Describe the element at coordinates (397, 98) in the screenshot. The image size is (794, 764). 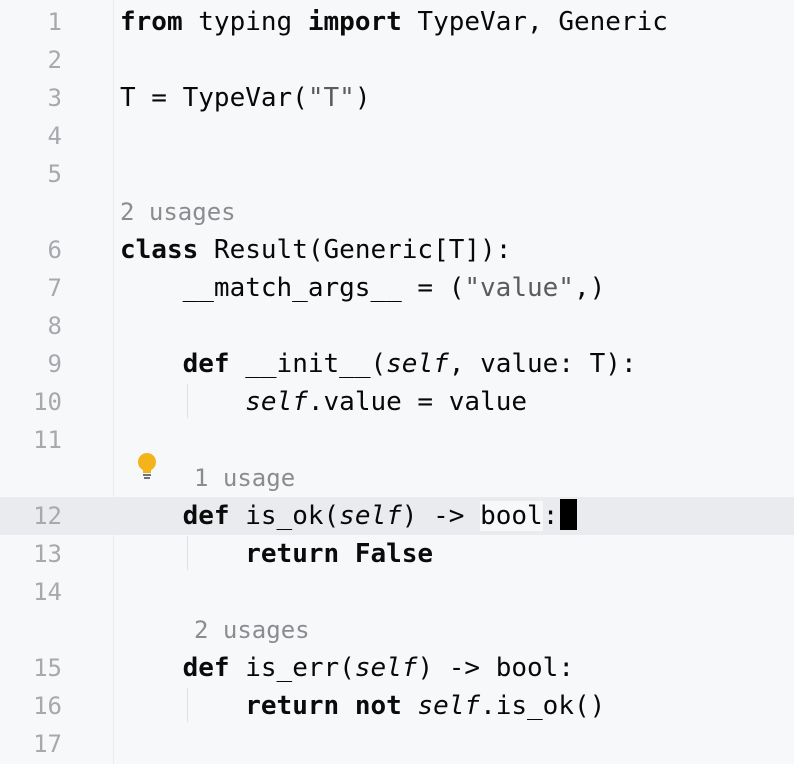
I see `code-line-3: 3 T = TypeVar("T")` at that location.